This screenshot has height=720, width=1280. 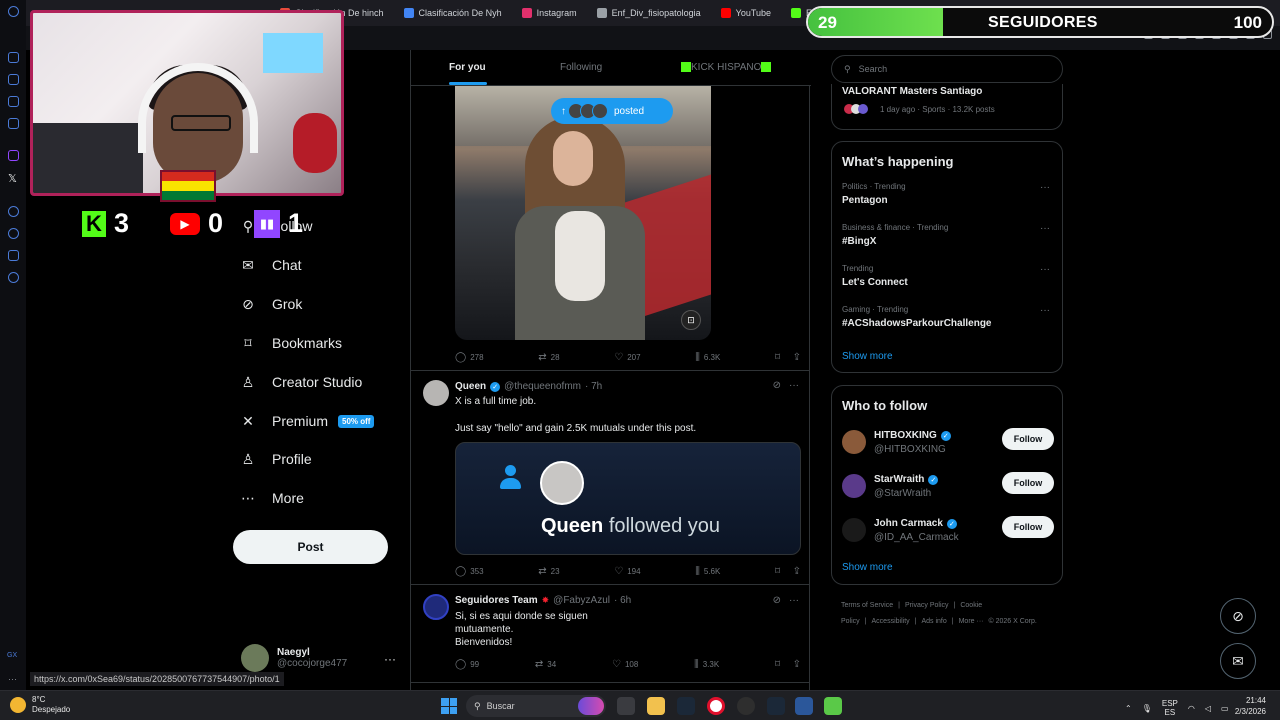 I want to click on new-posts-pill: ↑ posted, so click(x=612, y=111).